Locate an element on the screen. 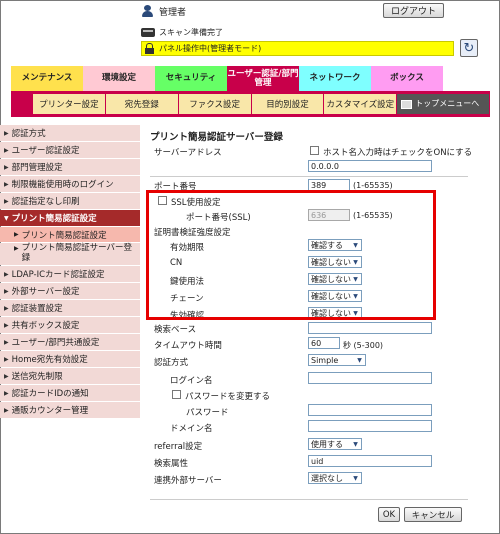  panel-status-bar: パネル操作中(管理者モード) is located at coordinates (297, 48).